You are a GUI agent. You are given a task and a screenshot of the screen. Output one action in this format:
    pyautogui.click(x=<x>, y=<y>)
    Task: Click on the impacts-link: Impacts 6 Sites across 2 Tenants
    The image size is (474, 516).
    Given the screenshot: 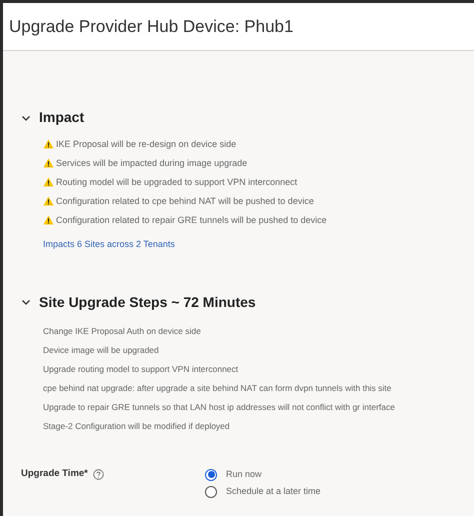 What is the action you would take?
    pyautogui.click(x=258, y=242)
    